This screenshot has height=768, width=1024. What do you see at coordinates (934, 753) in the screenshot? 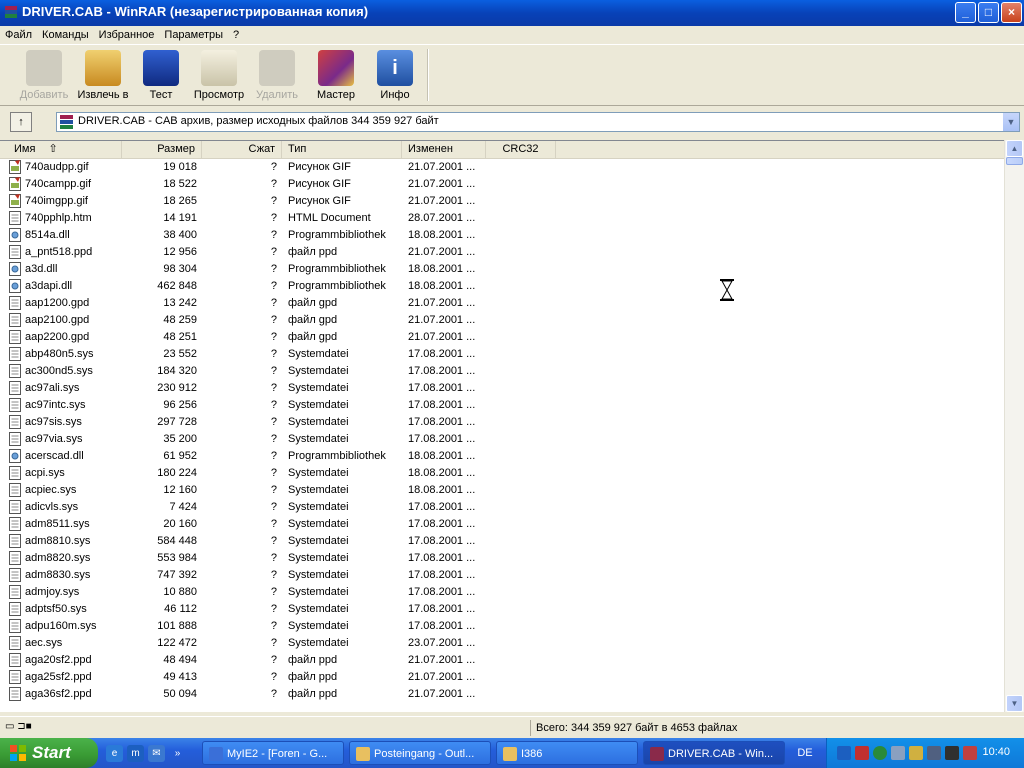
I see `tray-monitor-icon` at bounding box center [934, 753].